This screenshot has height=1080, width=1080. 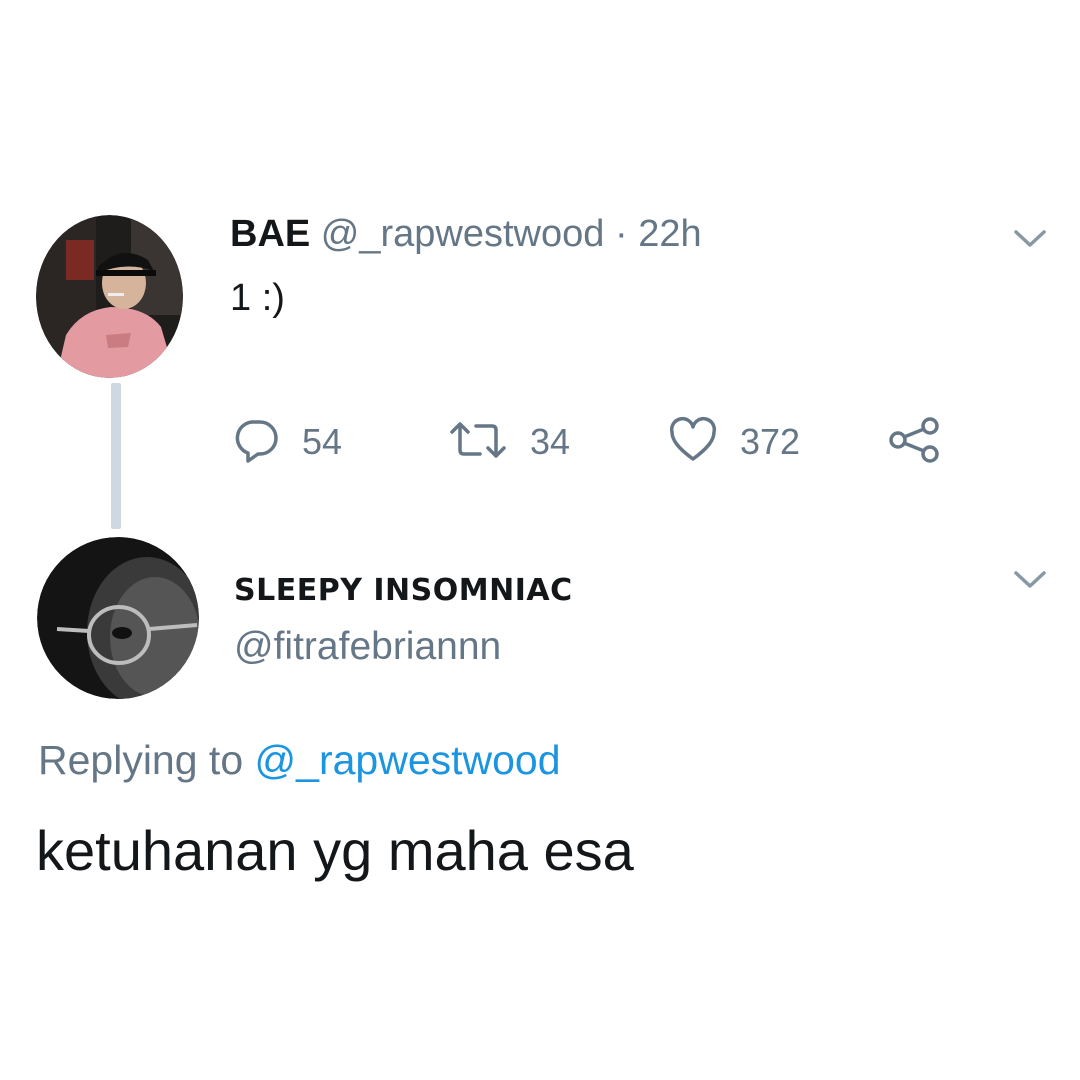 What do you see at coordinates (270, 234) in the screenshot?
I see `tweet-author-name: BAE` at bounding box center [270, 234].